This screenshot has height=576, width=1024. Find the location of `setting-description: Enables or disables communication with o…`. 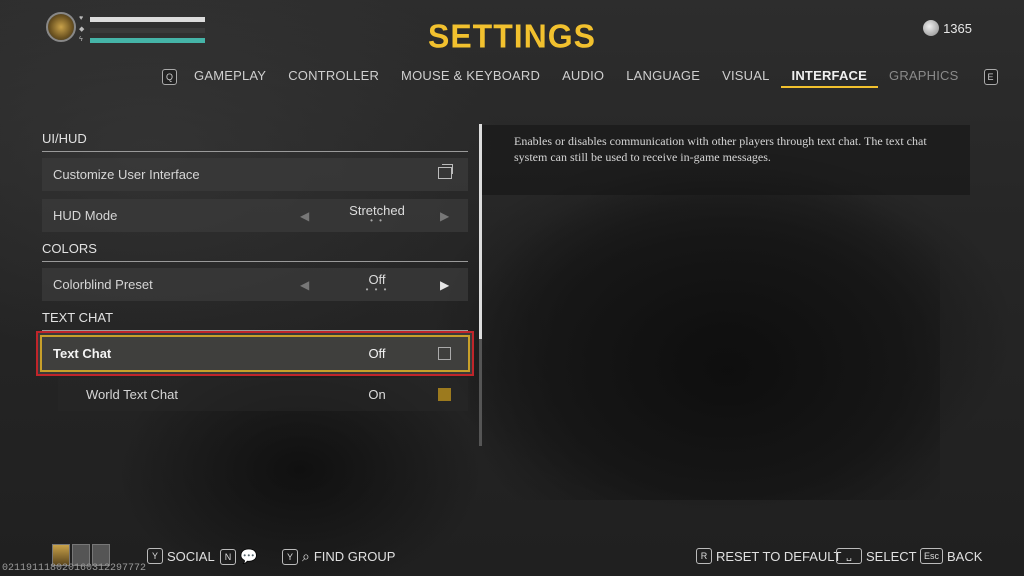

setting-description: Enables or disables communication with o… is located at coordinates (720, 149).